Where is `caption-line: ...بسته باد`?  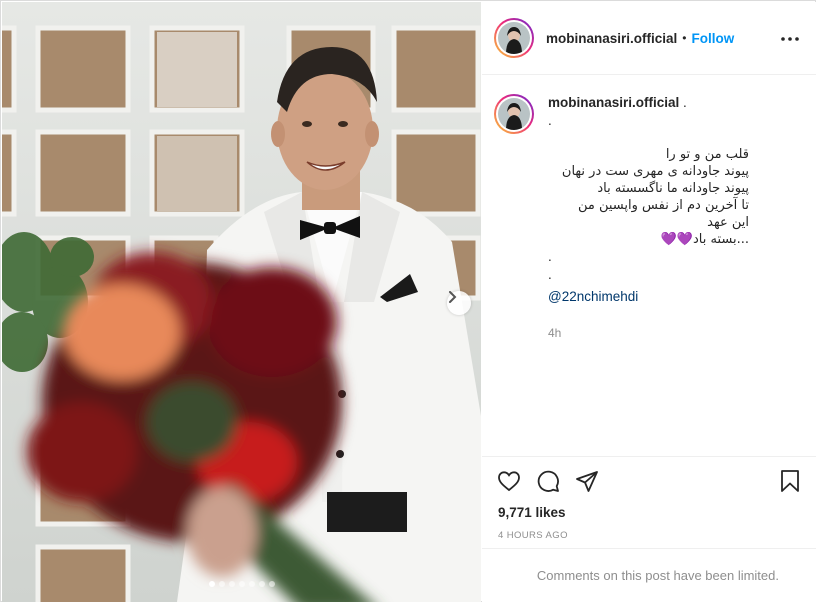
caption-line: ...بسته باد is located at coordinates (720, 239).